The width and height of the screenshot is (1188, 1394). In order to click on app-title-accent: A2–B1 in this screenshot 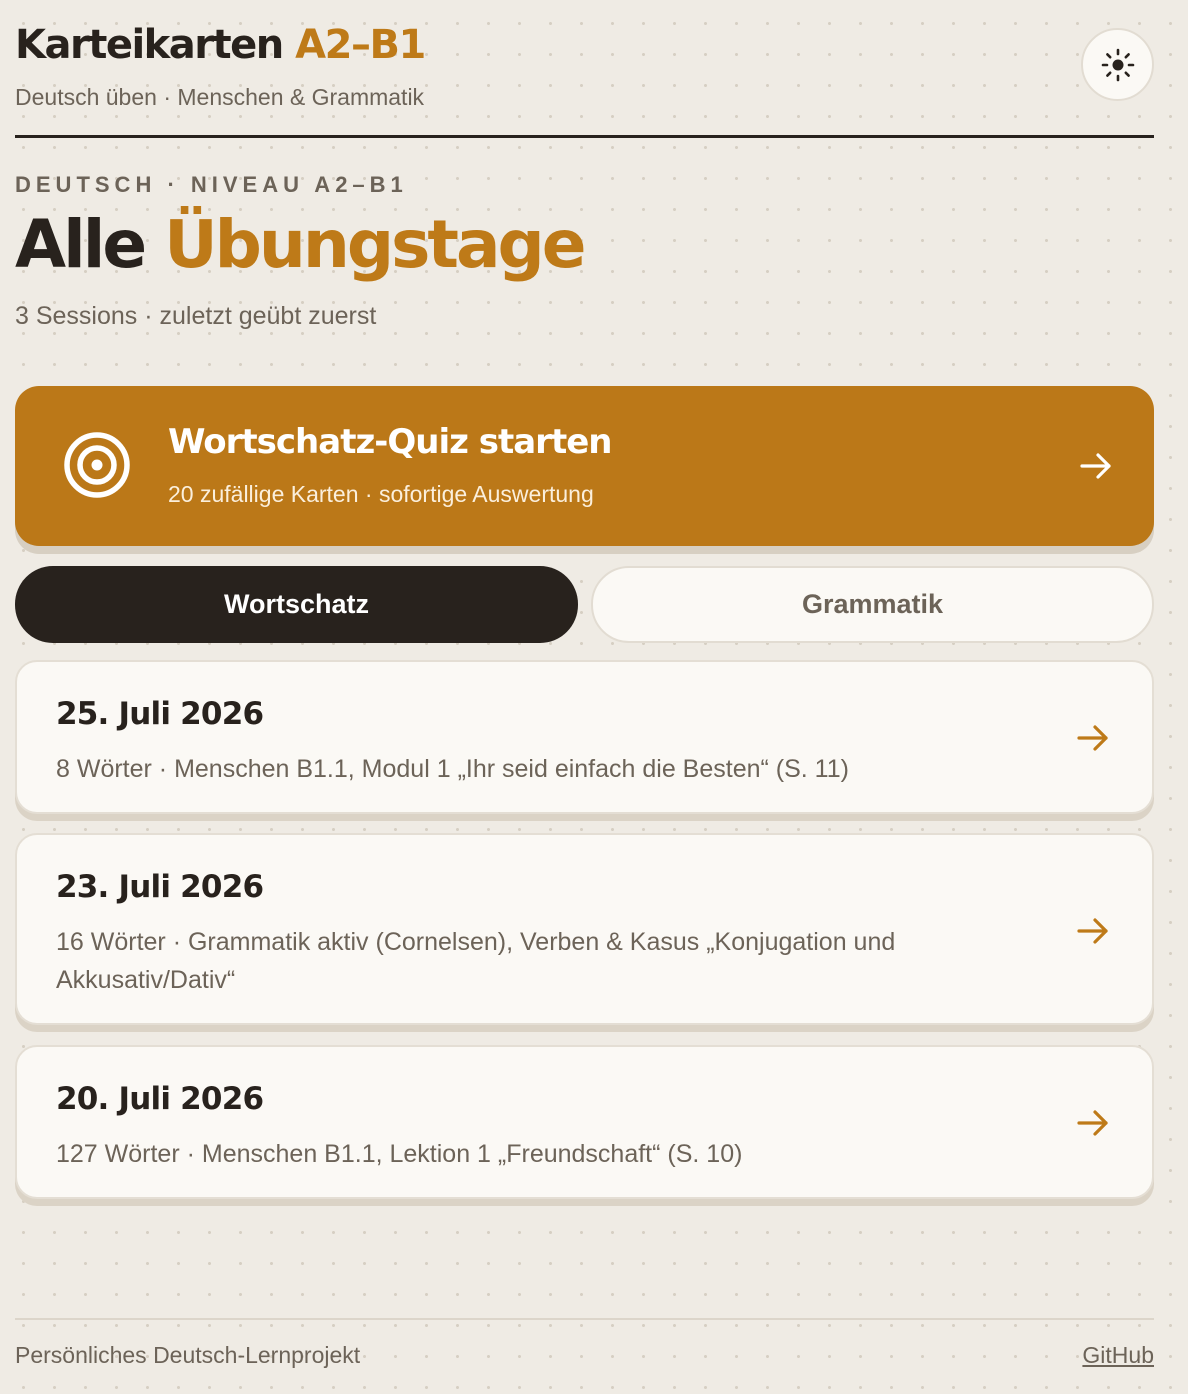, I will do `click(360, 45)`.